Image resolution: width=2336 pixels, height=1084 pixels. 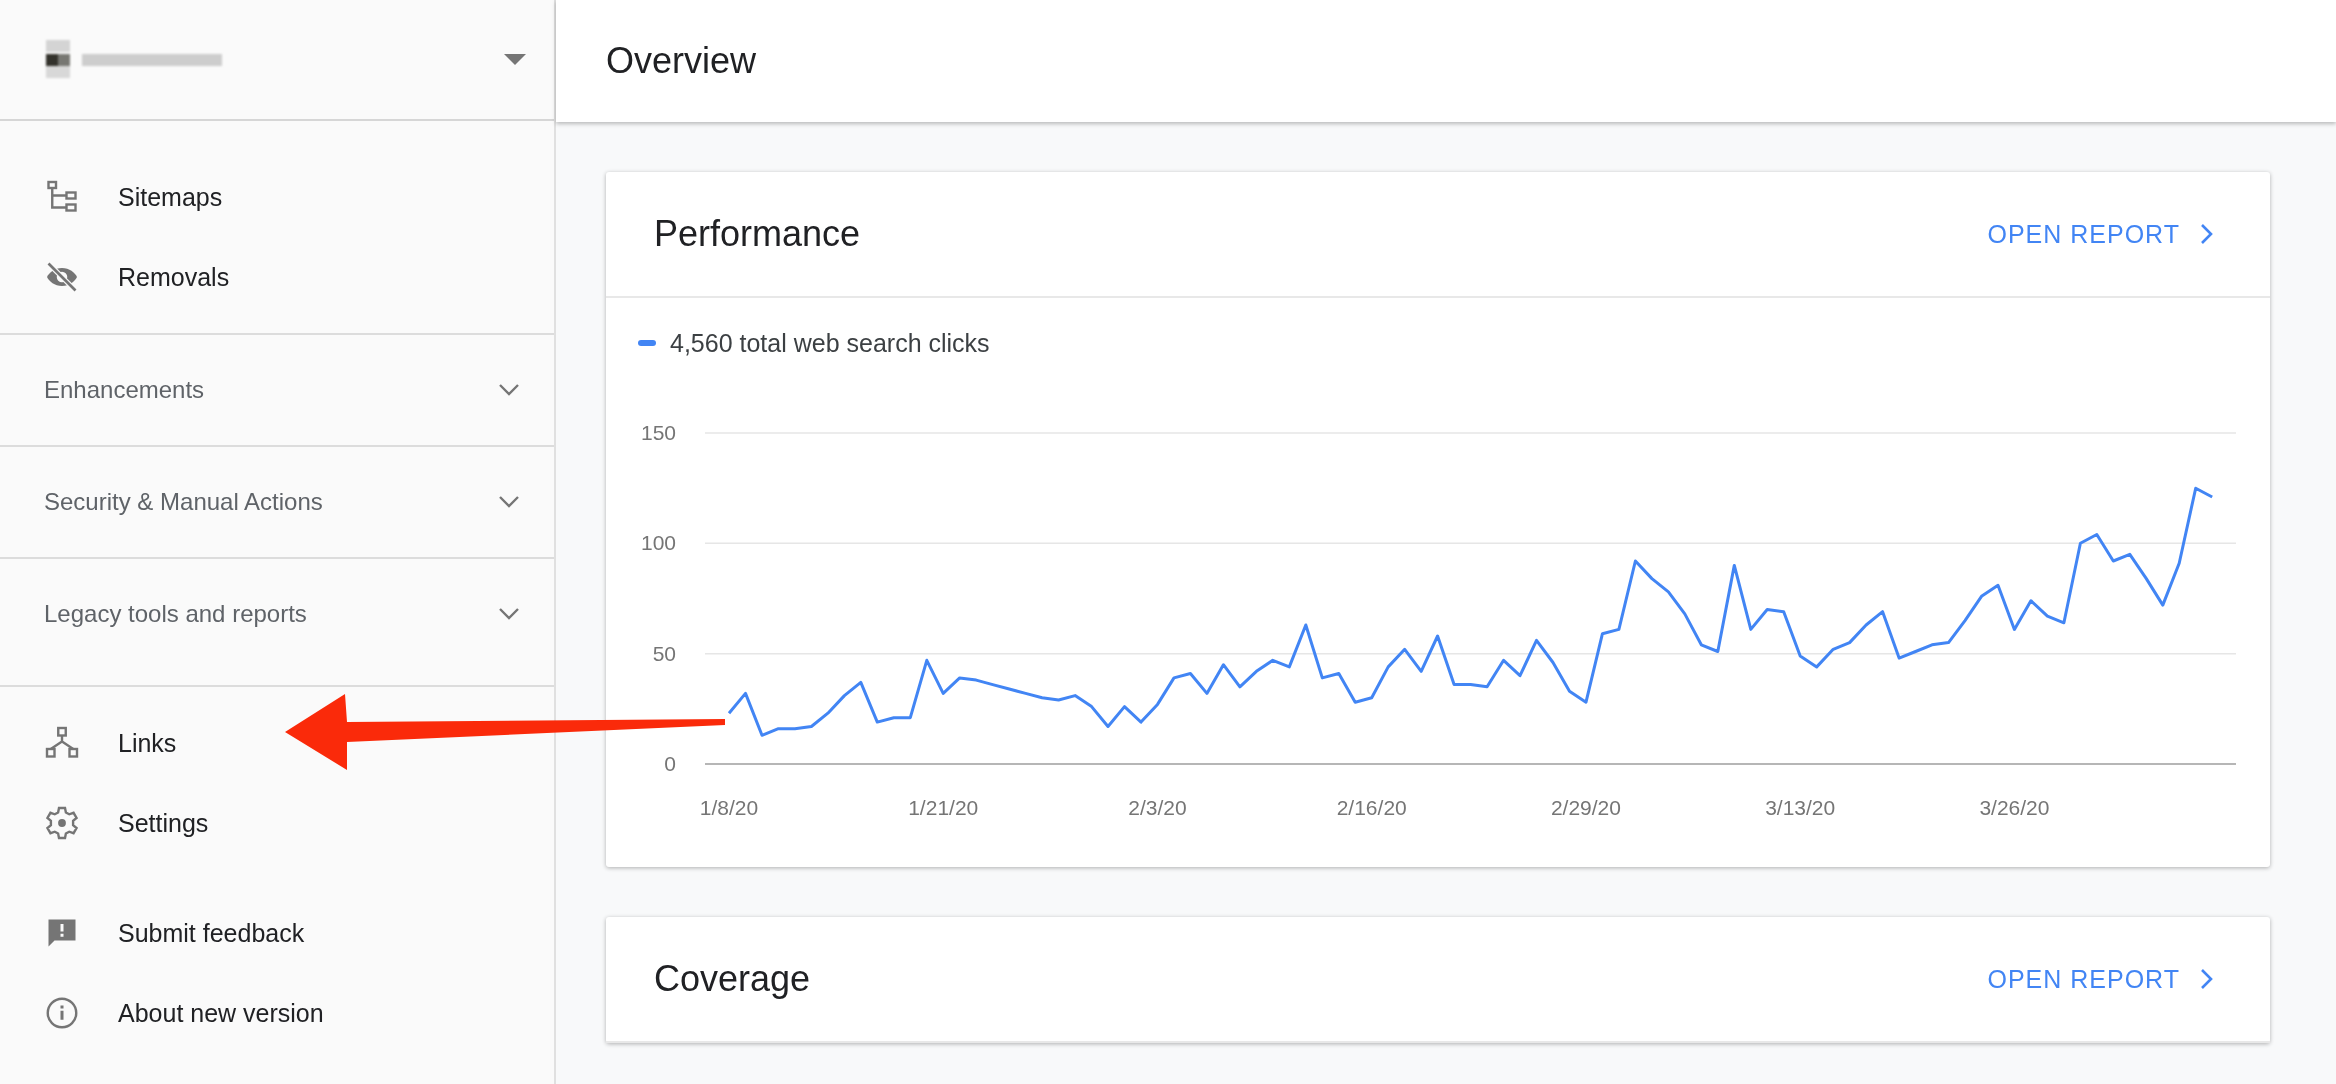 What do you see at coordinates (62, 1013) in the screenshot?
I see `info-icon` at bounding box center [62, 1013].